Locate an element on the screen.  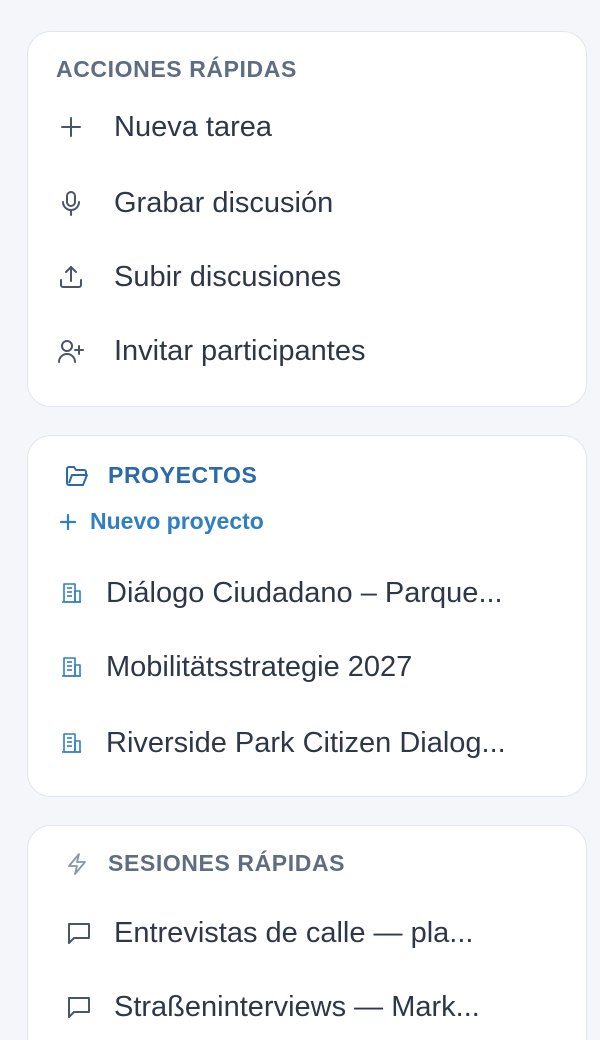
project-item: Mobilitätsstrategie 2027 is located at coordinates (306, 667).